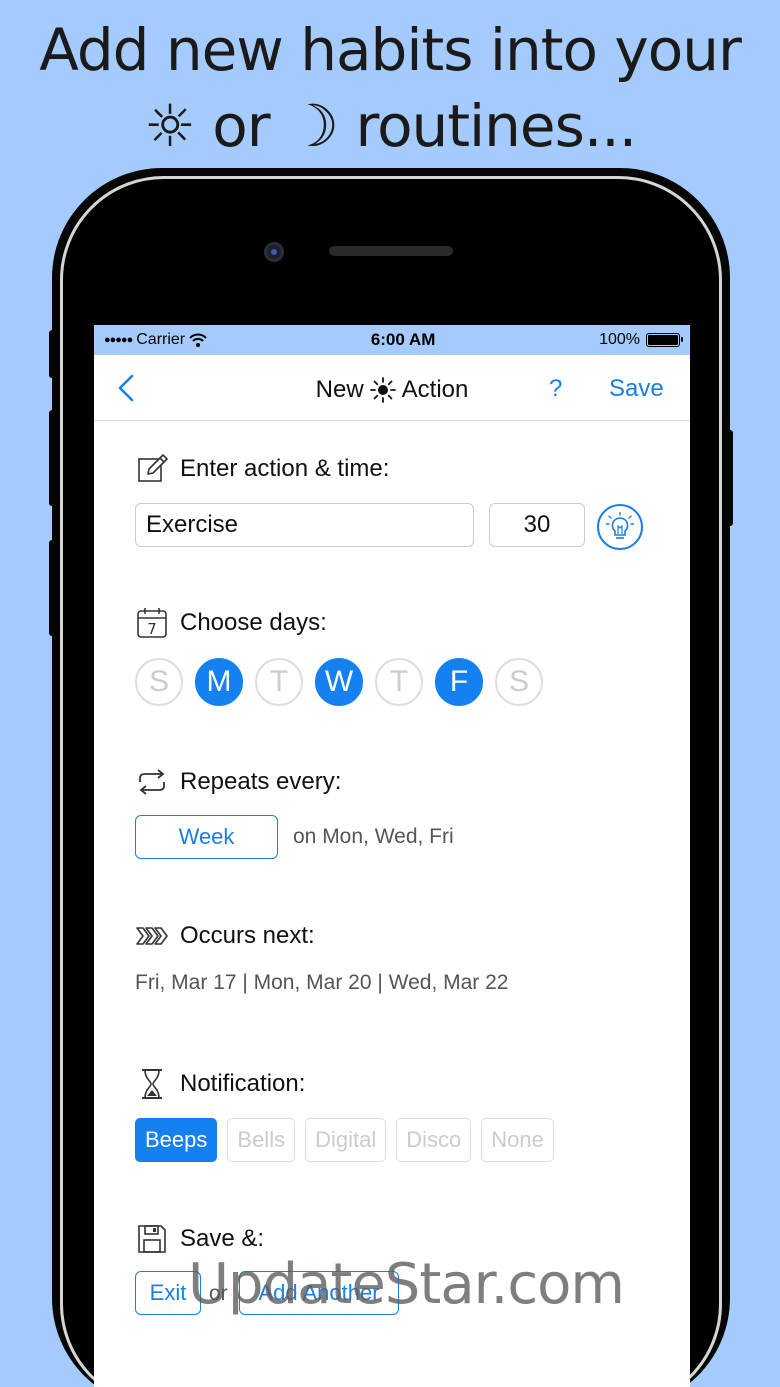 The image size is (780, 1387). I want to click on carrier-name: Carrier, so click(161, 339).